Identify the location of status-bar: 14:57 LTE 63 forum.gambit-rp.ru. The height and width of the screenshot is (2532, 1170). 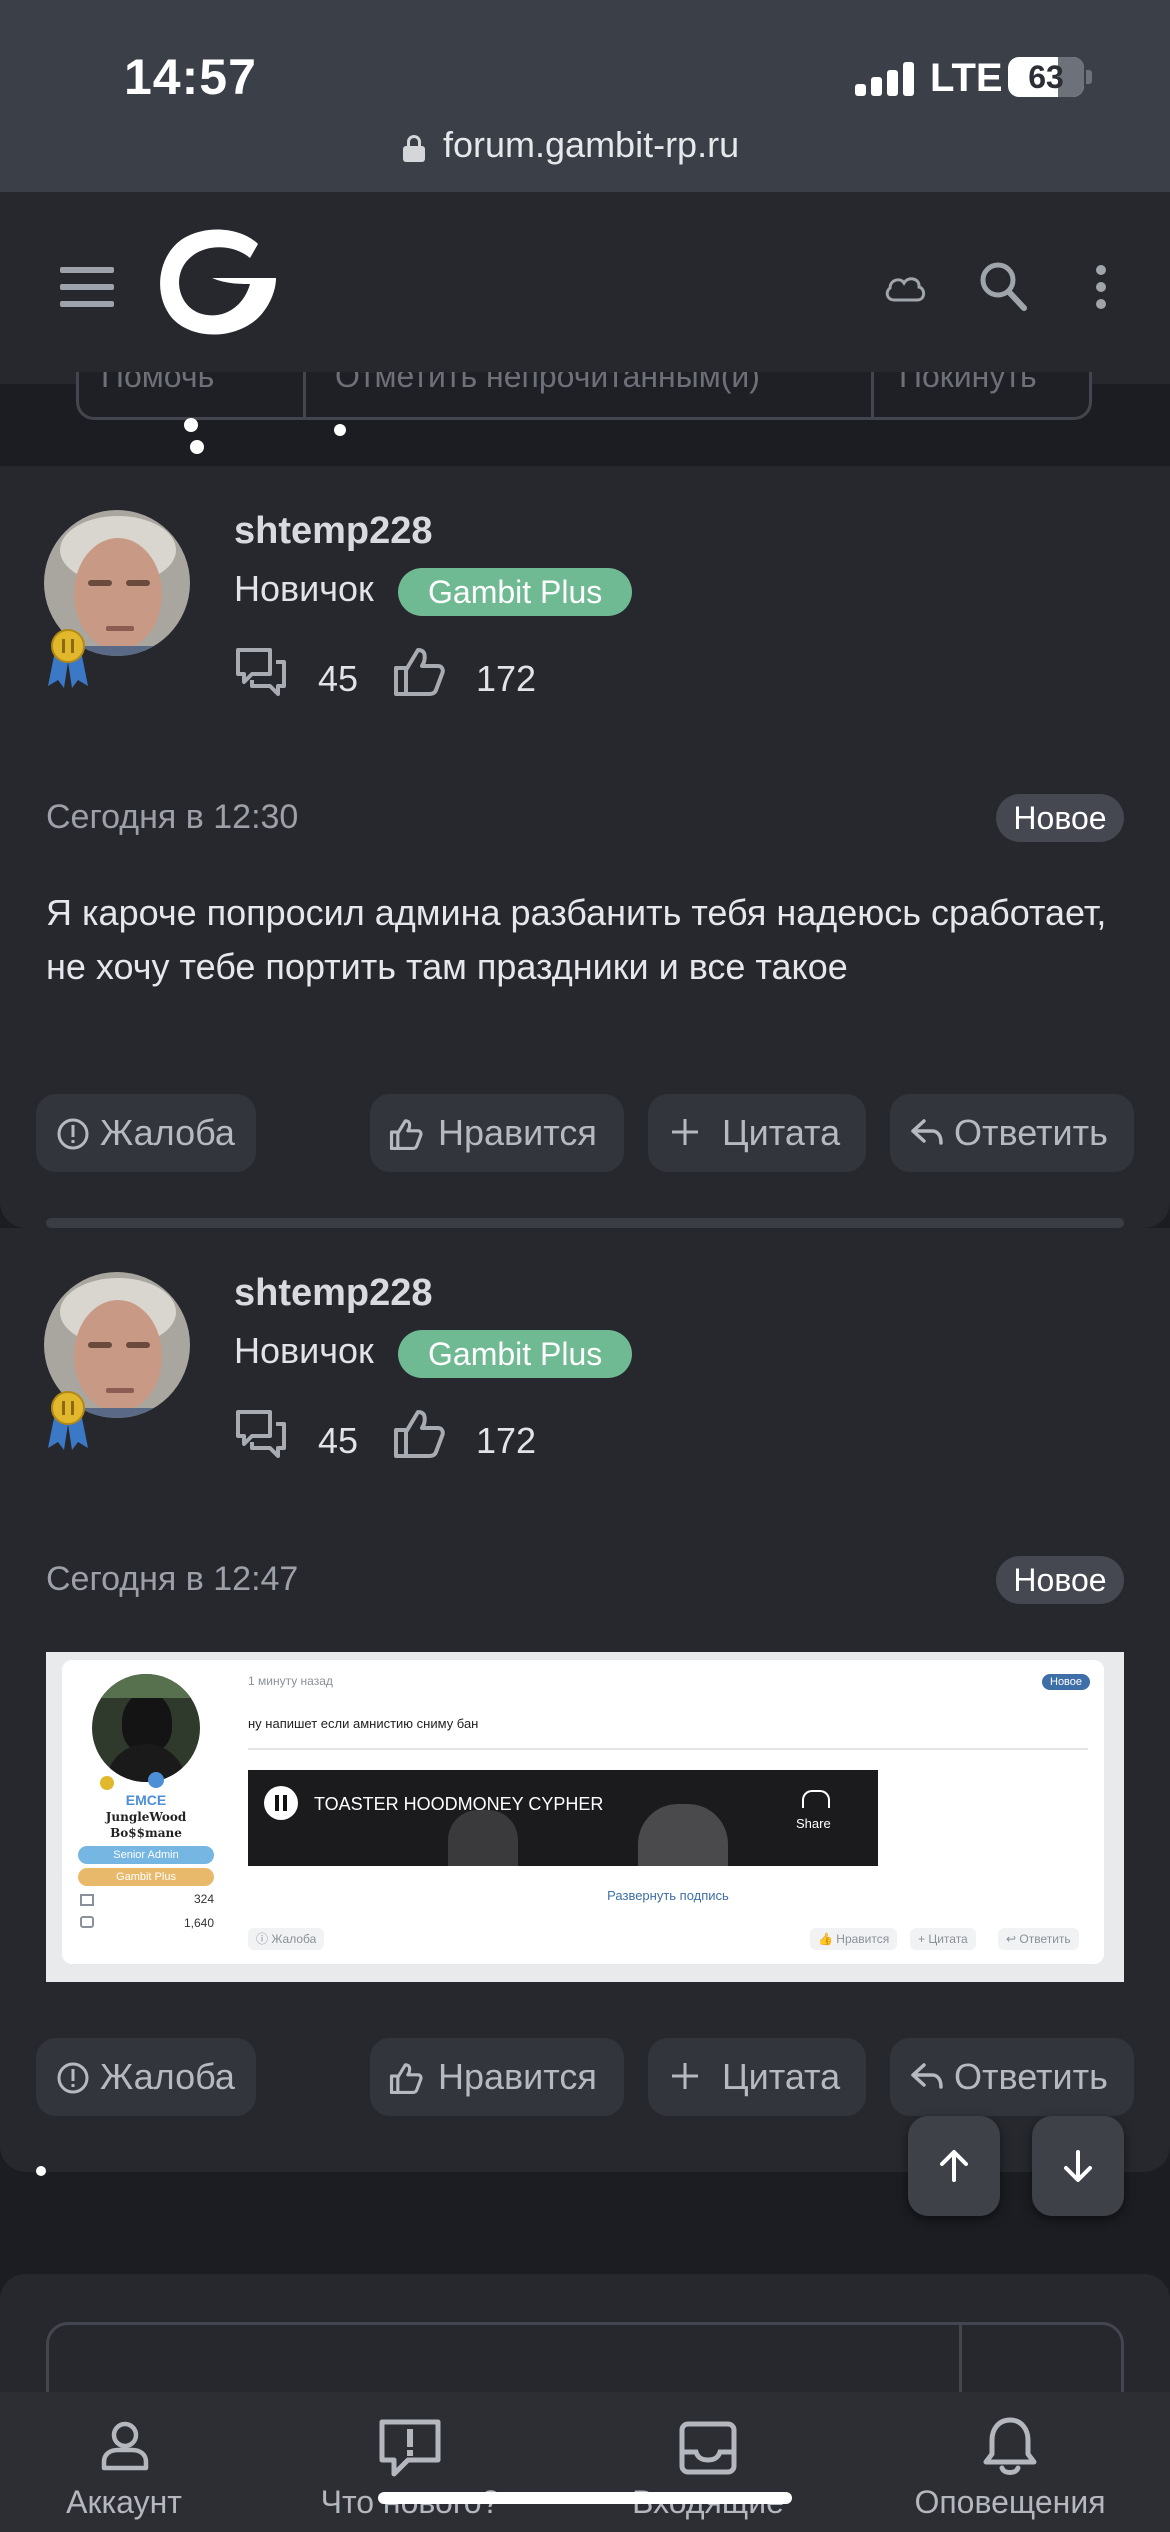
(585, 96).